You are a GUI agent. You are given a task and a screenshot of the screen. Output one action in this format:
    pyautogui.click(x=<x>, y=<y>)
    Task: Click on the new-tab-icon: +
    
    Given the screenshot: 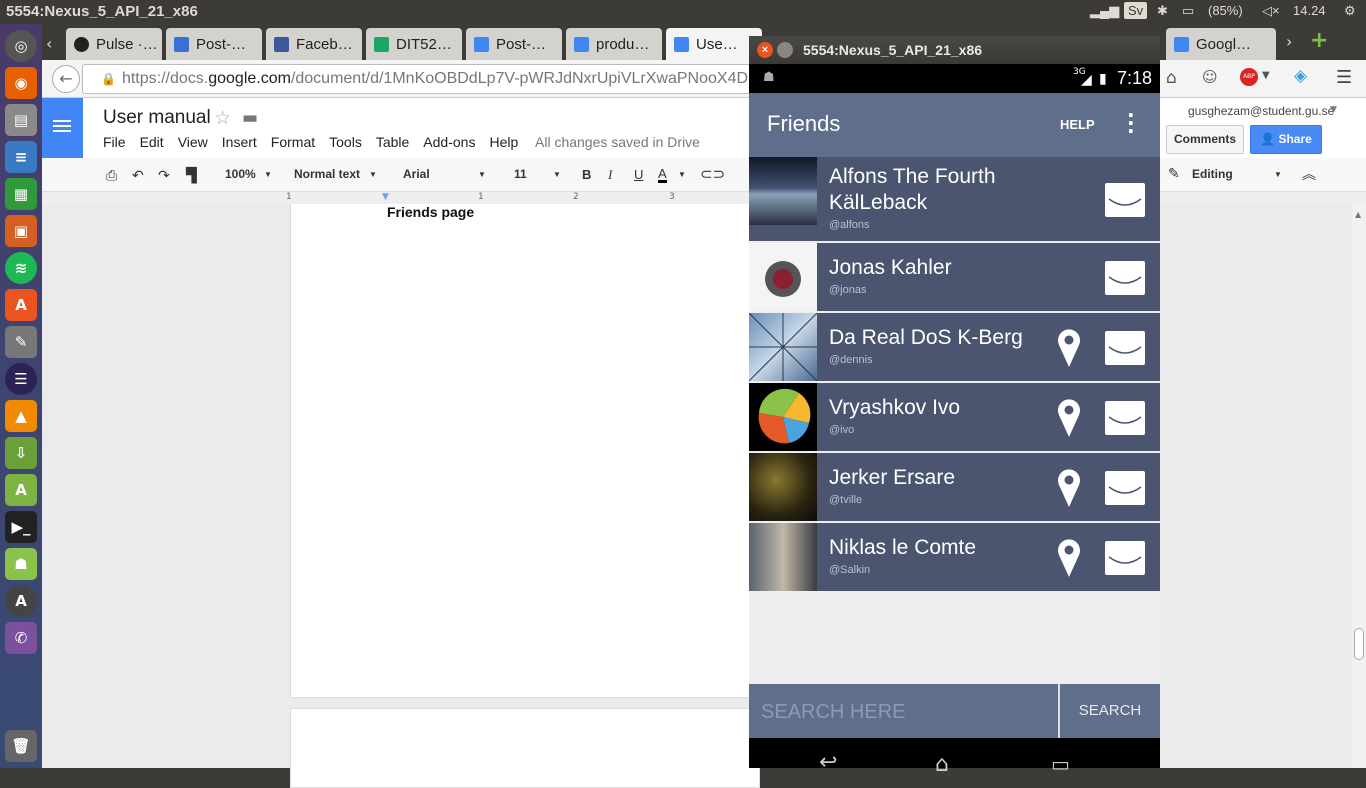 What is the action you would take?
    pyautogui.click(x=1319, y=40)
    